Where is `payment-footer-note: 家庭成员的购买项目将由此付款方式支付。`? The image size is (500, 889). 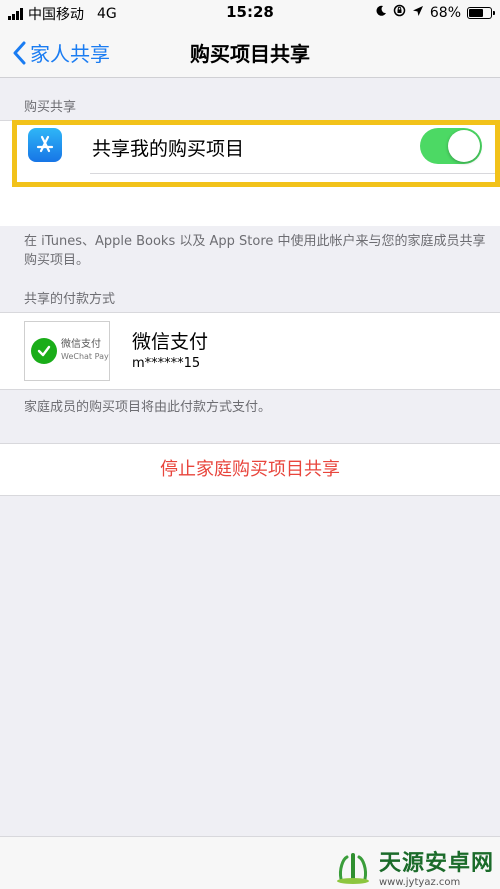 payment-footer-note: 家庭成员的购买项目将由此付款方式支付。 is located at coordinates (148, 407).